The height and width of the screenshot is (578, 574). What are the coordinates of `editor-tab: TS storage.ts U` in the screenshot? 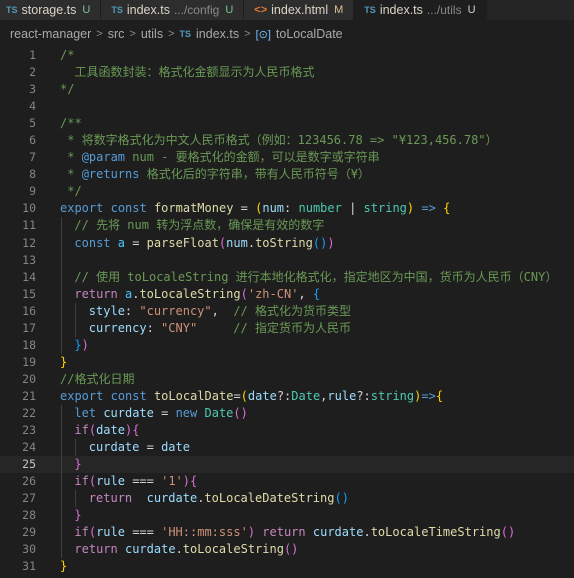 It's located at (51, 10).